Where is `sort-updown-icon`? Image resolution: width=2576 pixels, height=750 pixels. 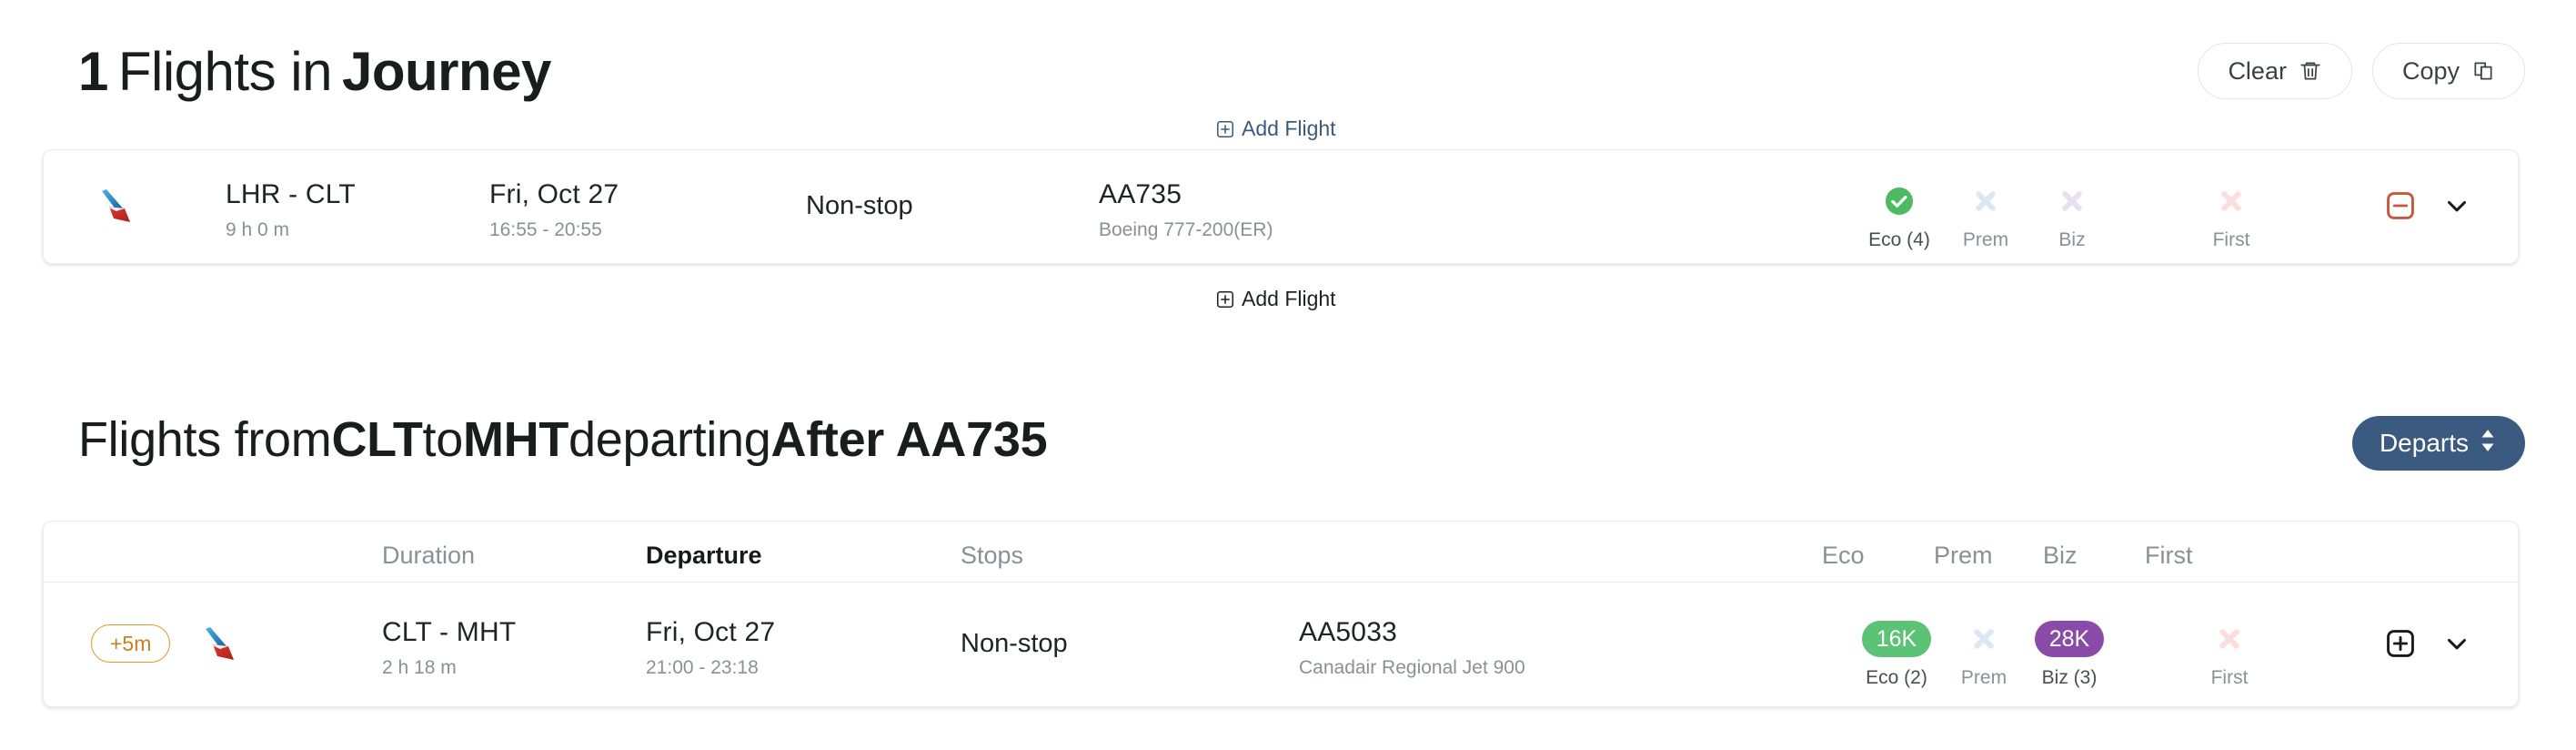 sort-updown-icon is located at coordinates (2488, 444).